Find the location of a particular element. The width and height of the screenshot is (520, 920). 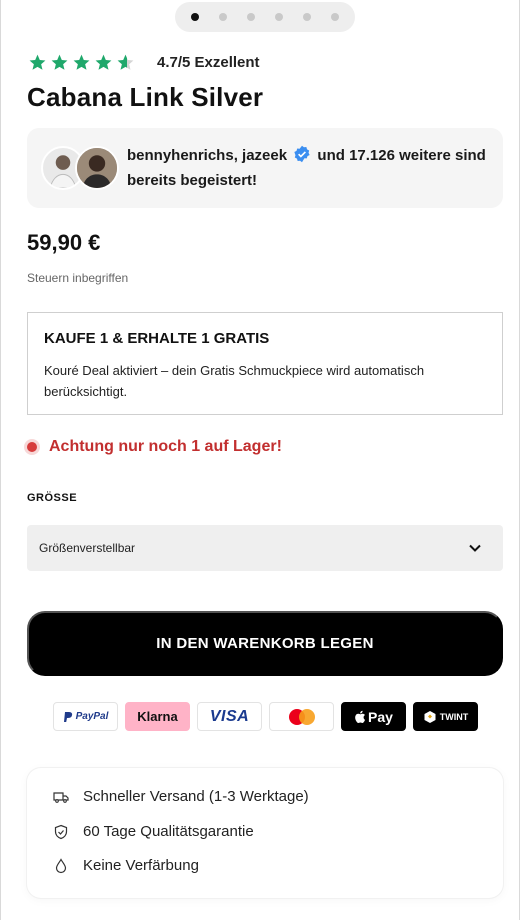

paypal-logo: PayPal is located at coordinates (85, 716).